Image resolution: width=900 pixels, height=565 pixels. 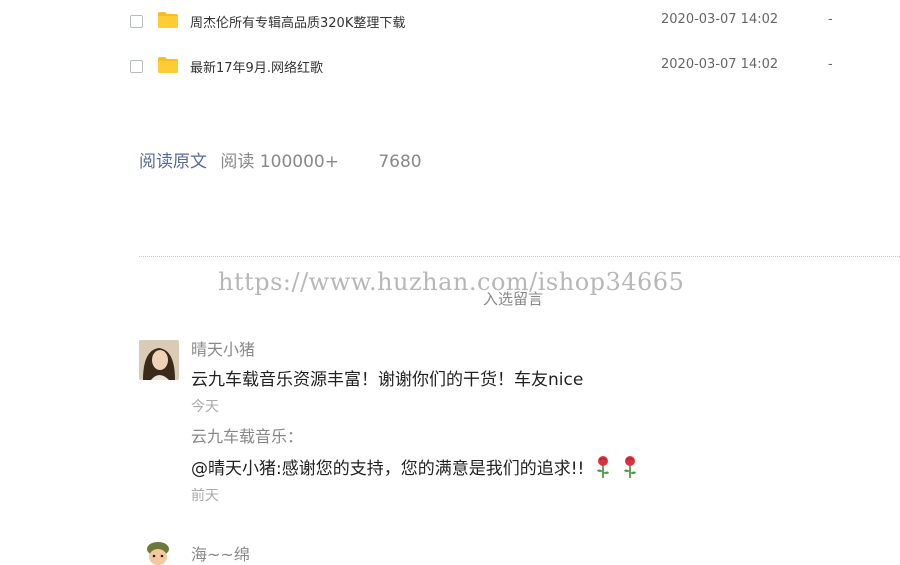 I want to click on like-count: 7680, so click(x=399, y=162).